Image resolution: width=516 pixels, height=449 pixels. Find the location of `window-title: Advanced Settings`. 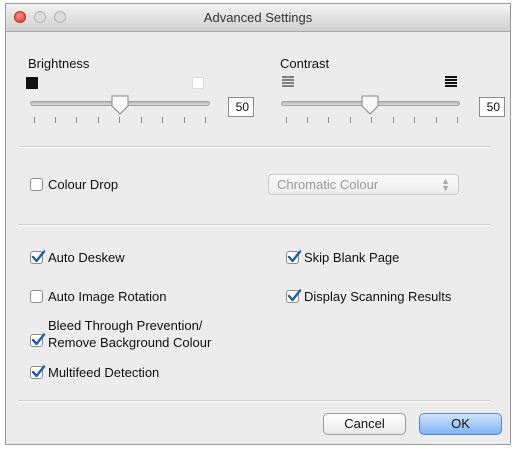

window-title: Advanced Settings is located at coordinates (258, 17).